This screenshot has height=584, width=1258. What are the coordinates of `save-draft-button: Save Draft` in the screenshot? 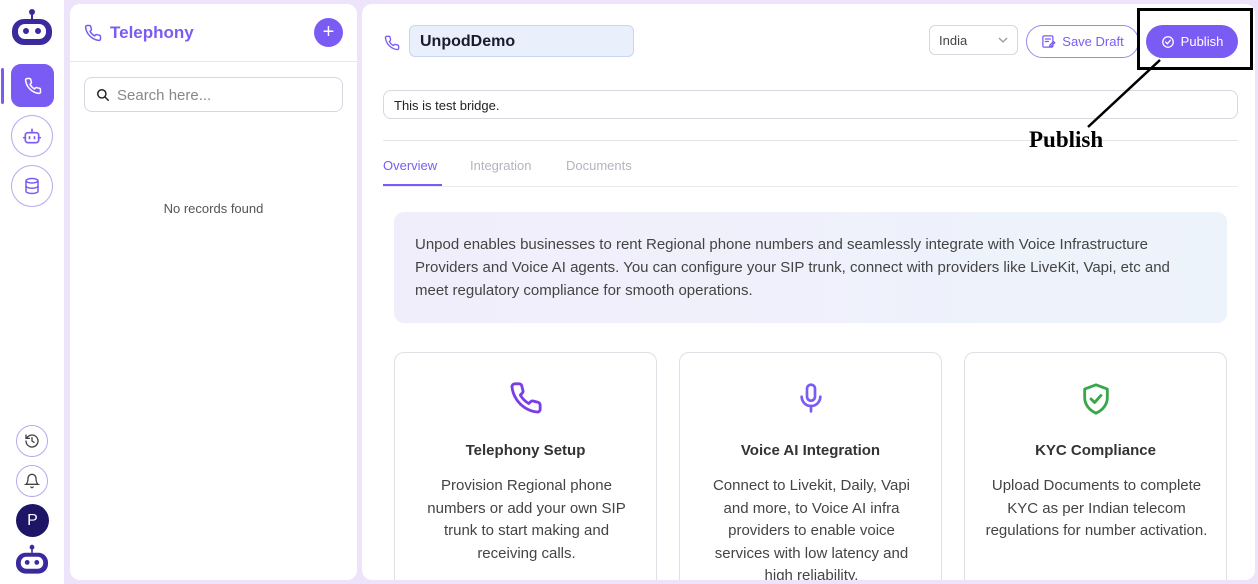 It's located at (1082, 41).